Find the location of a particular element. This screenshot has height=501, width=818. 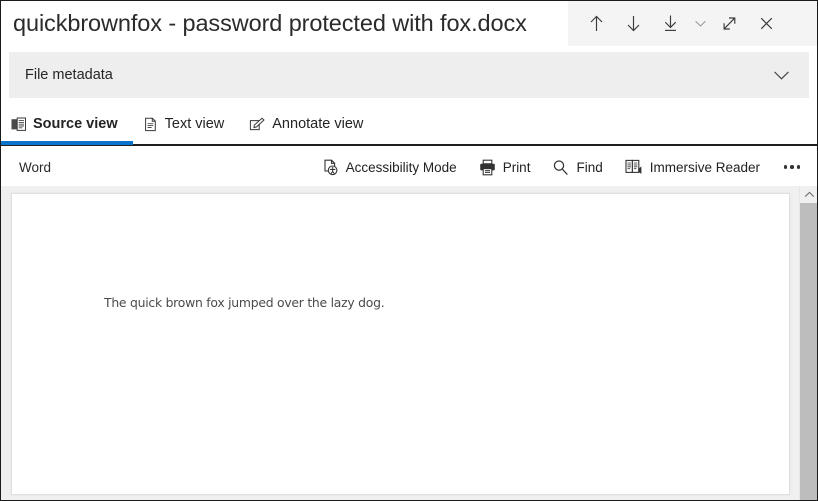

expand-diagonal-icon is located at coordinates (729, 23).